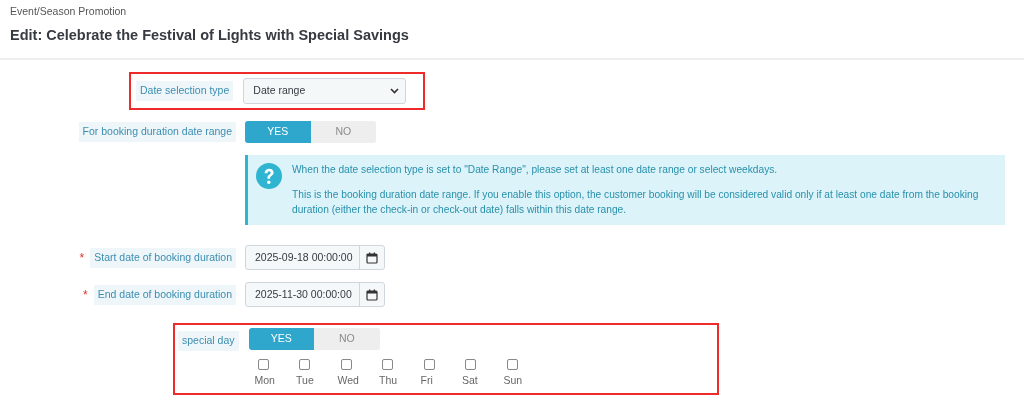  What do you see at coordinates (315, 258) in the screenshot?
I see `date-field: 2025-09-18 00:00:00` at bounding box center [315, 258].